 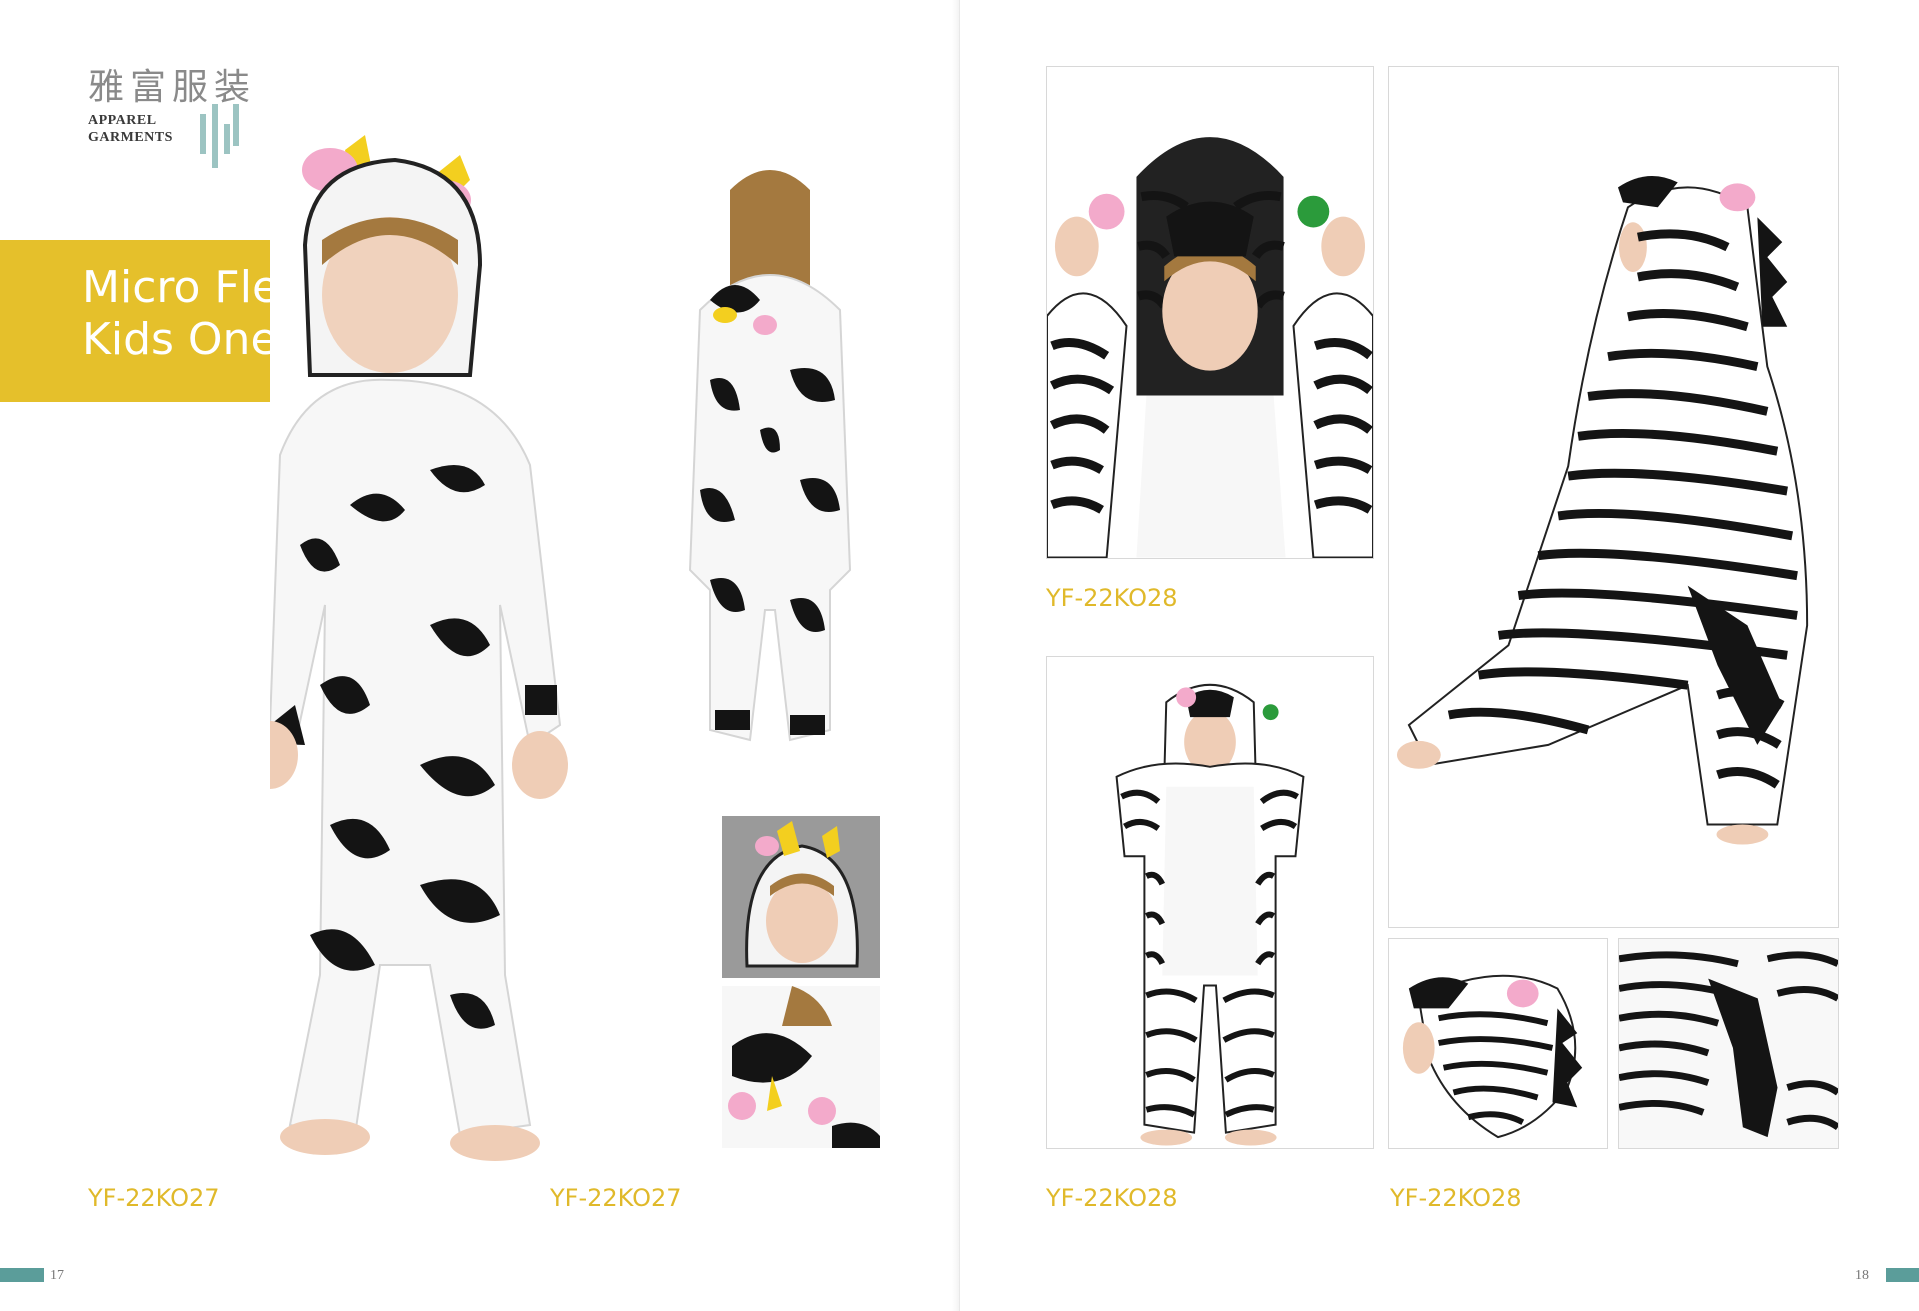 I want to click on product-code-left-1: YF-22KO27, so click(x=154, y=1198).